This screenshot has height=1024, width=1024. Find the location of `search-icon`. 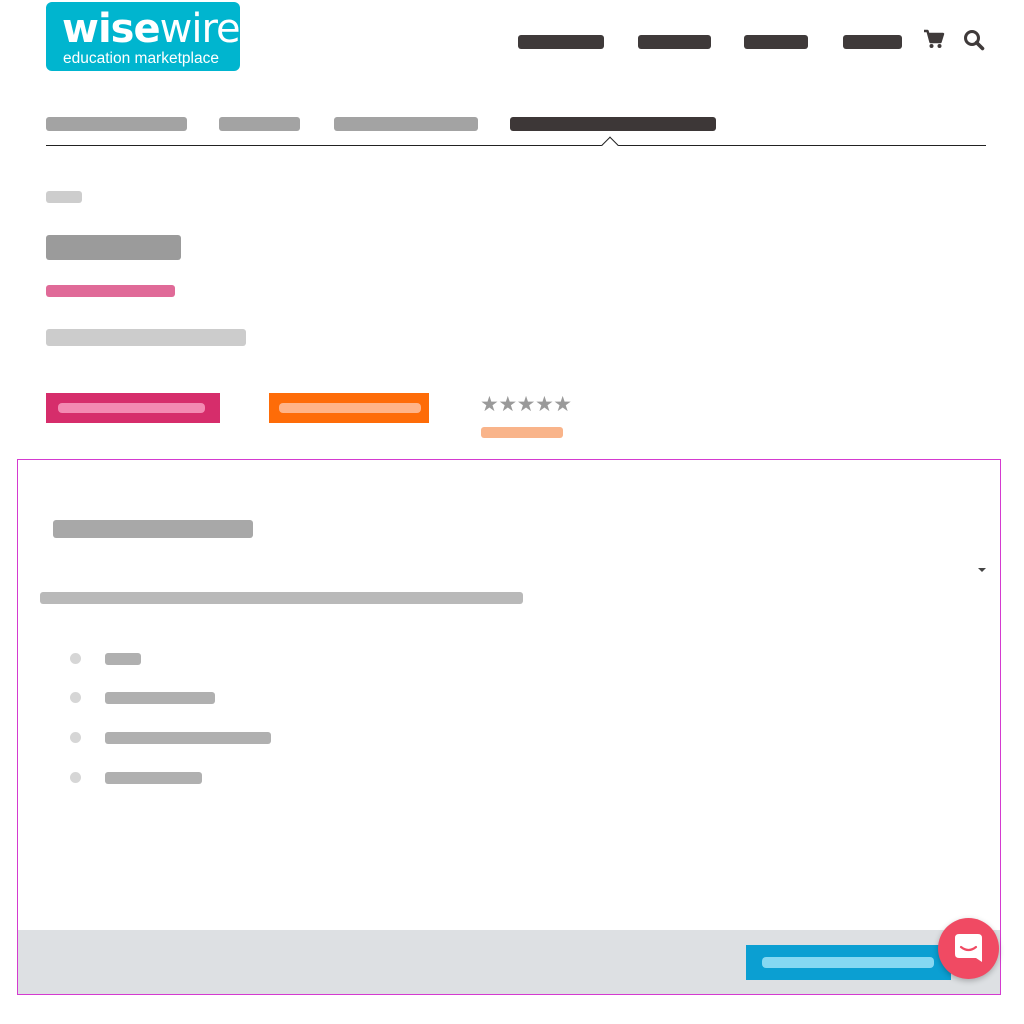

search-icon is located at coordinates (974, 40).